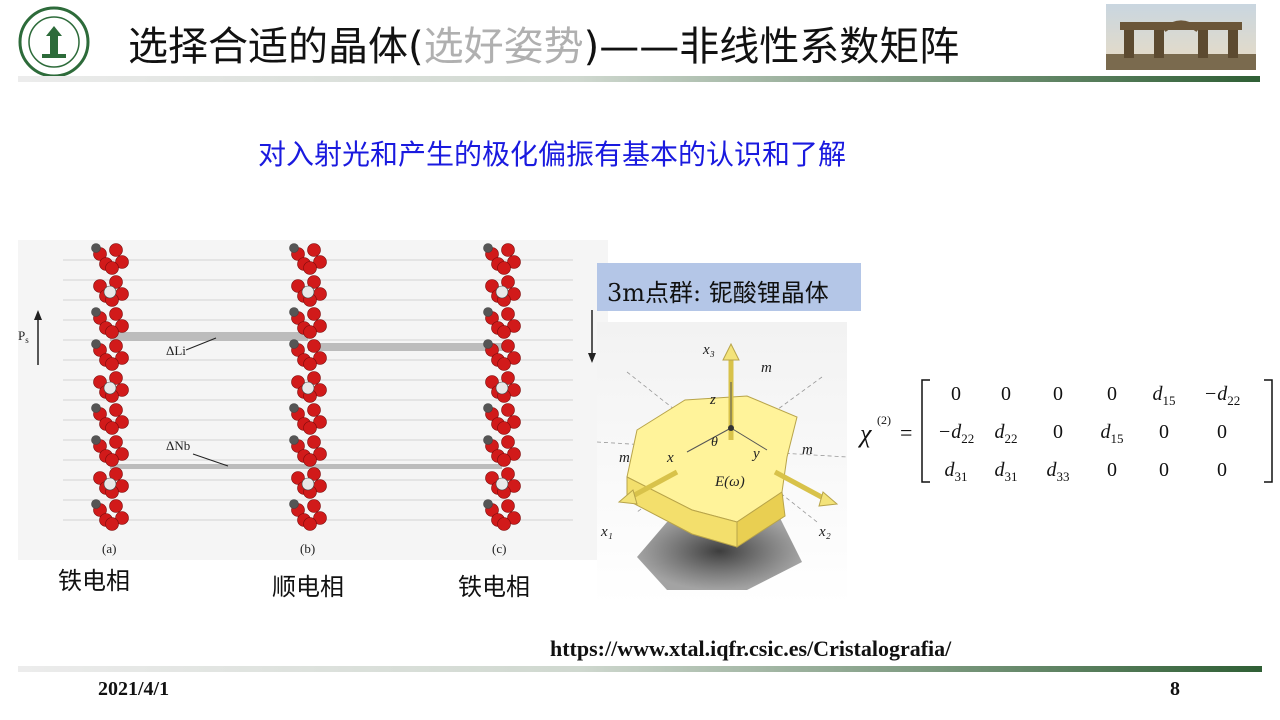 The height and width of the screenshot is (720, 1280). I want to click on phase-label-b: 顺电相, so click(308, 587).